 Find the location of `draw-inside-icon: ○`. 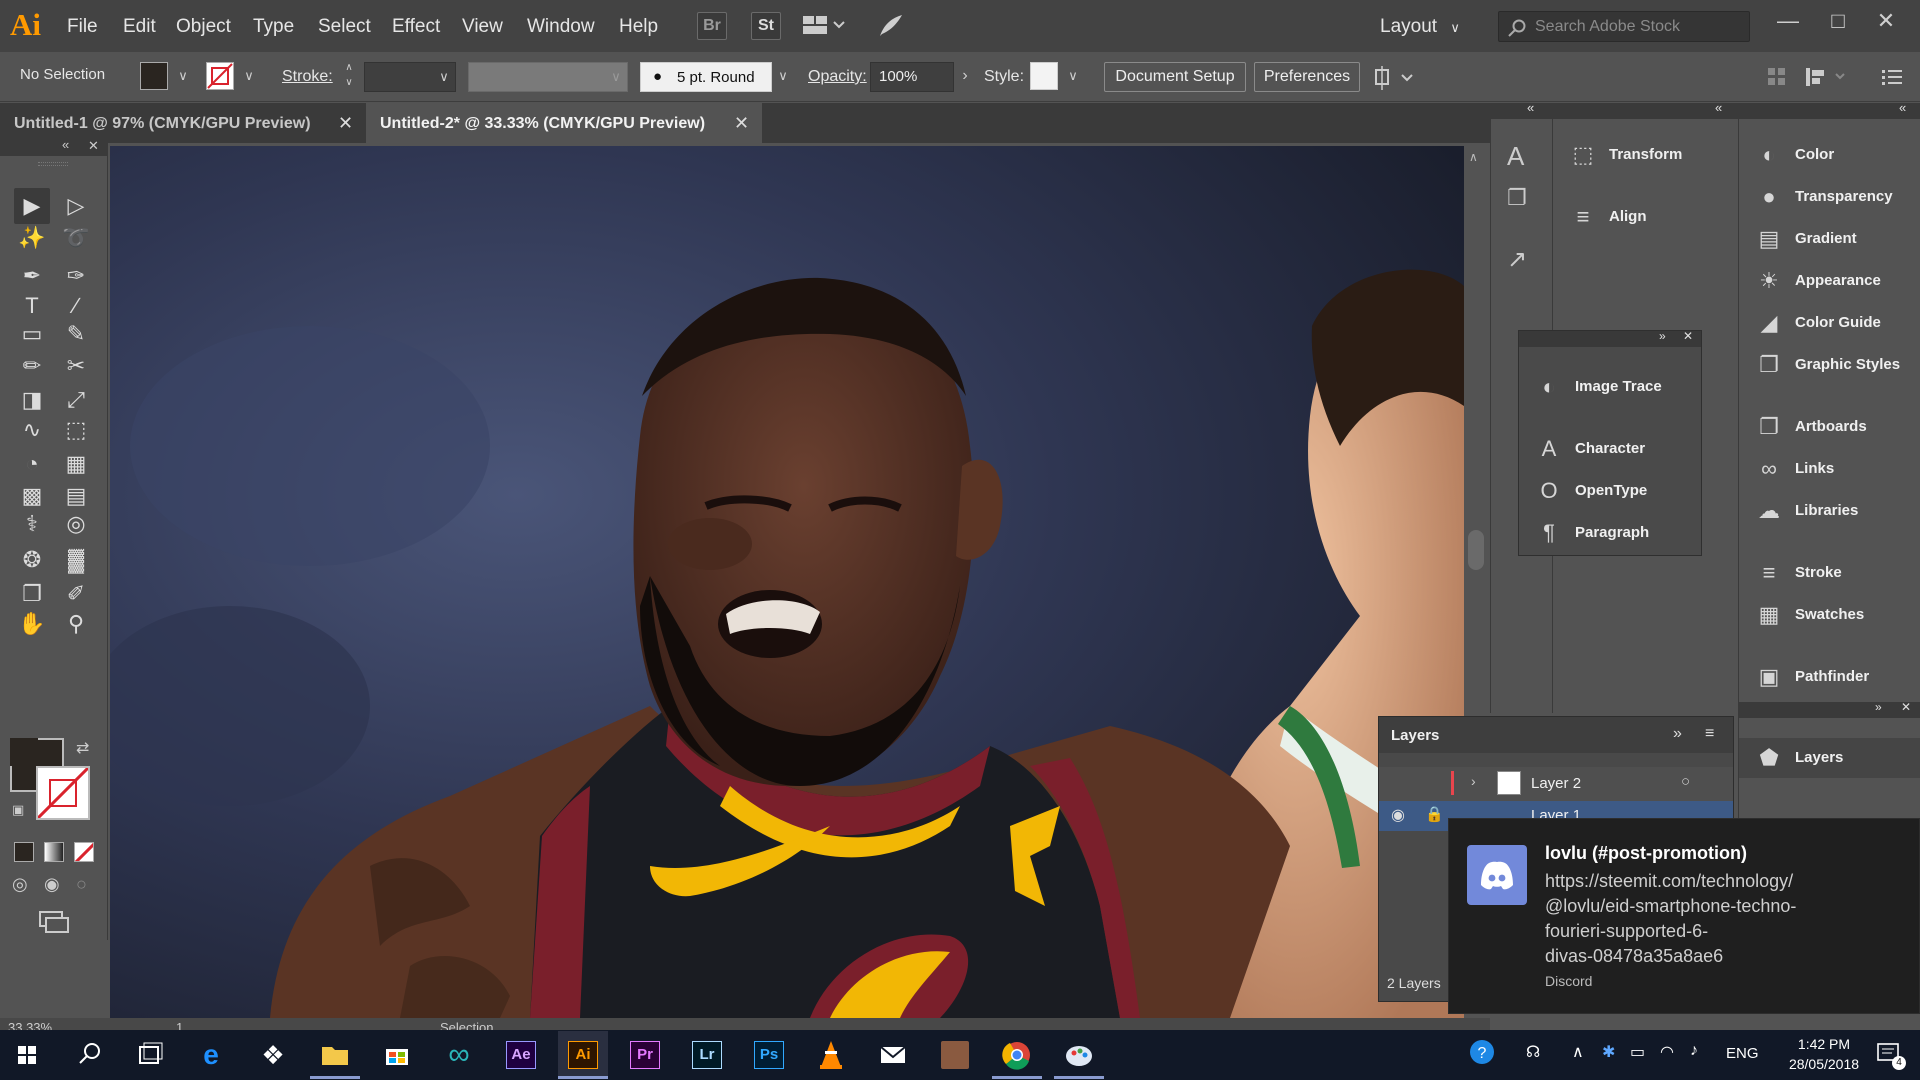

draw-inside-icon: ○ is located at coordinates (81, 884).